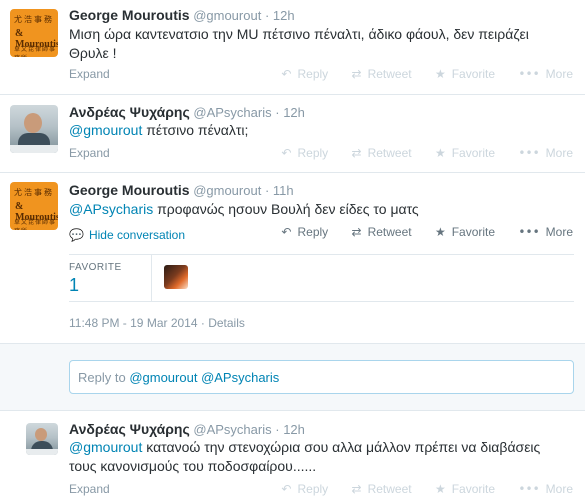  I want to click on tweet-text-line: πέτσινο πέναλτι;, so click(195, 130).